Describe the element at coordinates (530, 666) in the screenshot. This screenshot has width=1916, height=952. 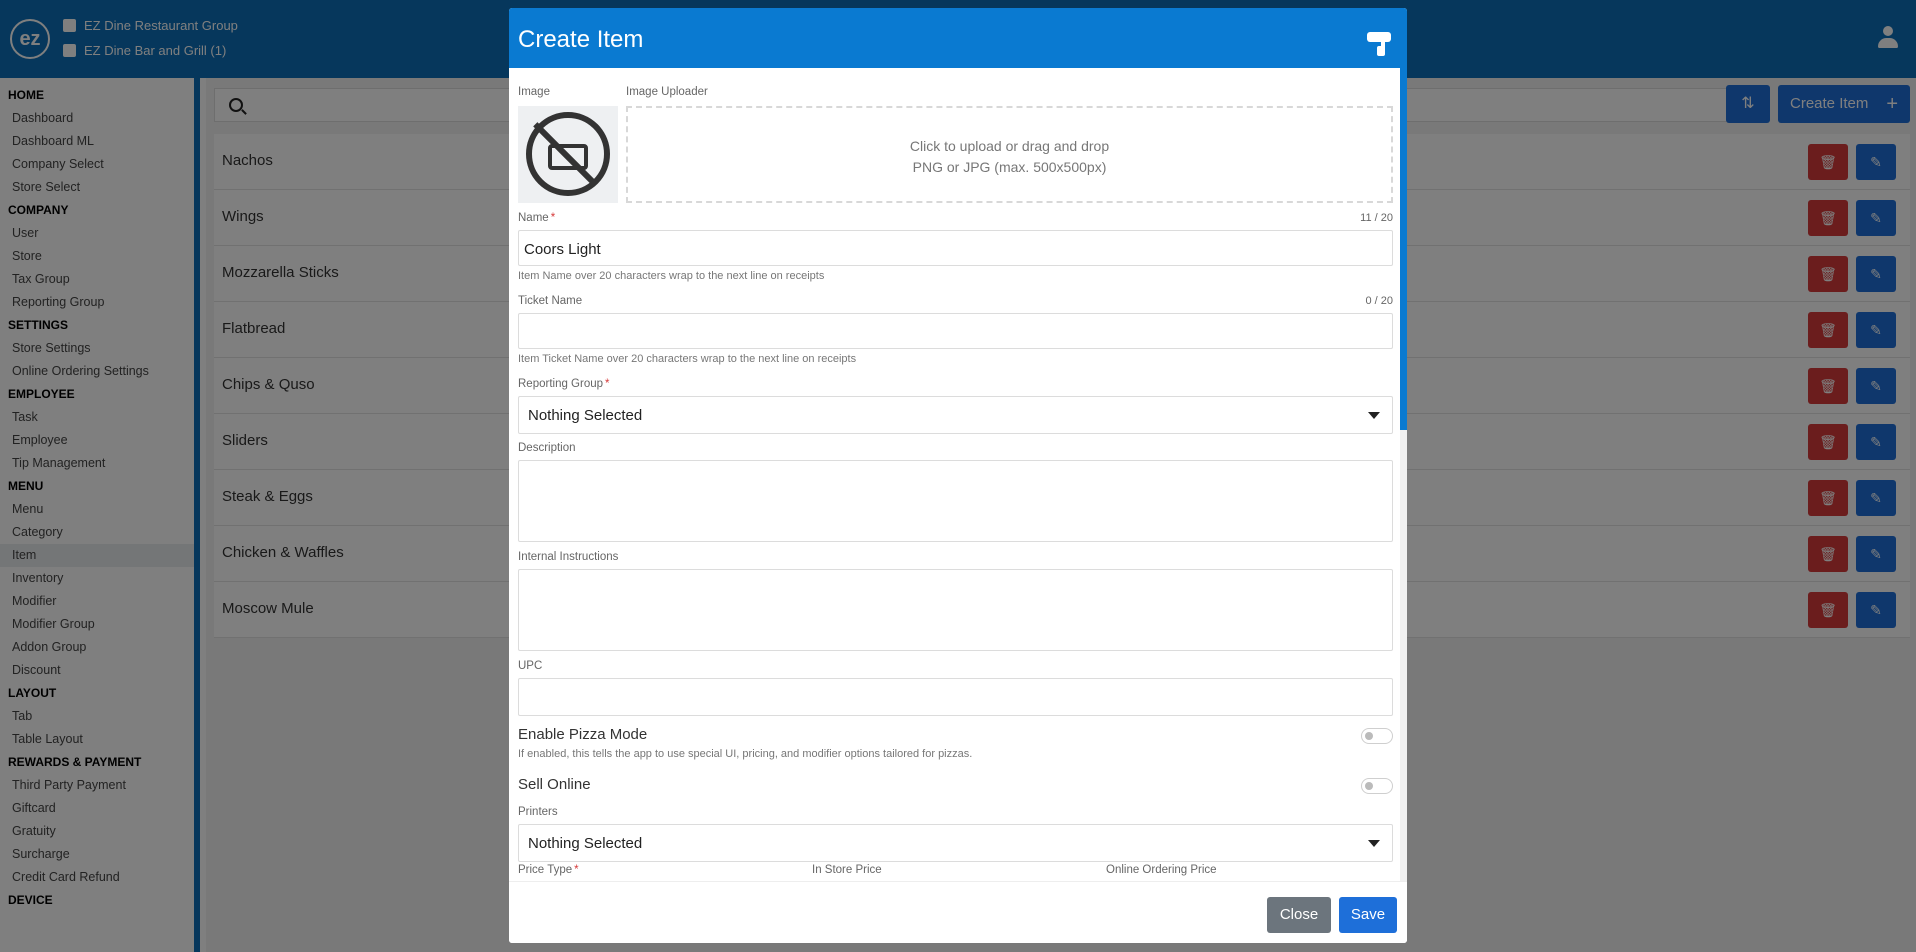
I see `upc-label: UPC` at that location.